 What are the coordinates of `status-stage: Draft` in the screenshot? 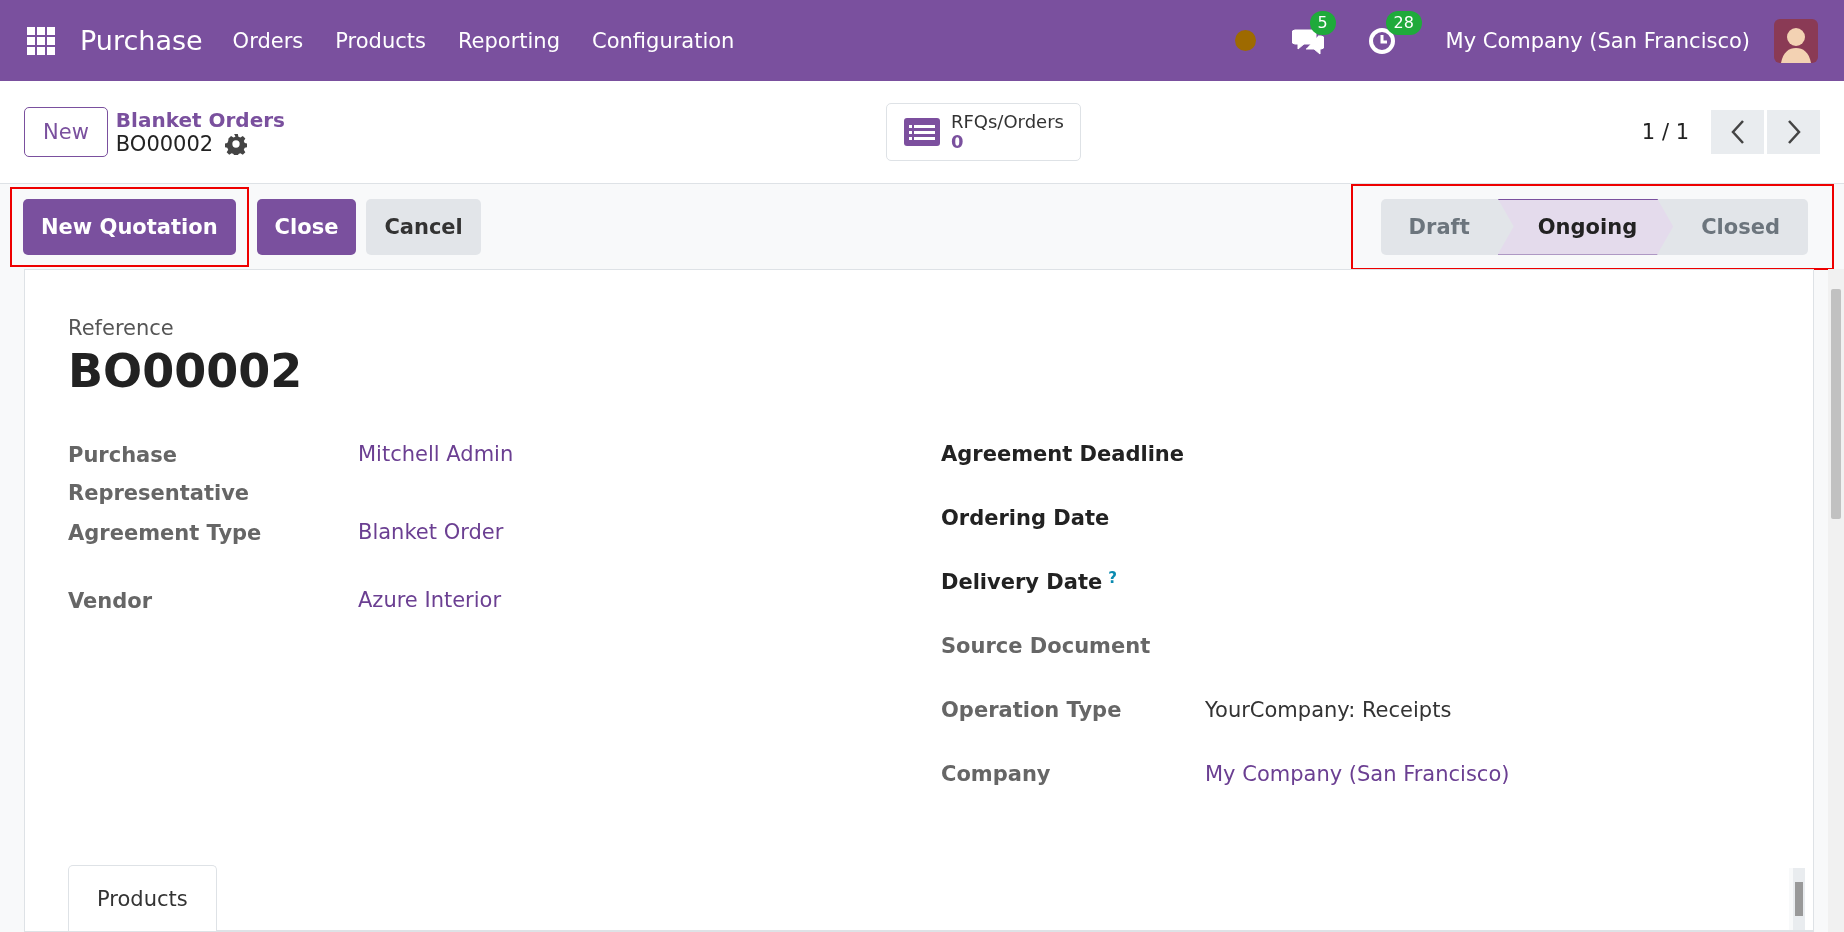 It's located at (1439, 226).